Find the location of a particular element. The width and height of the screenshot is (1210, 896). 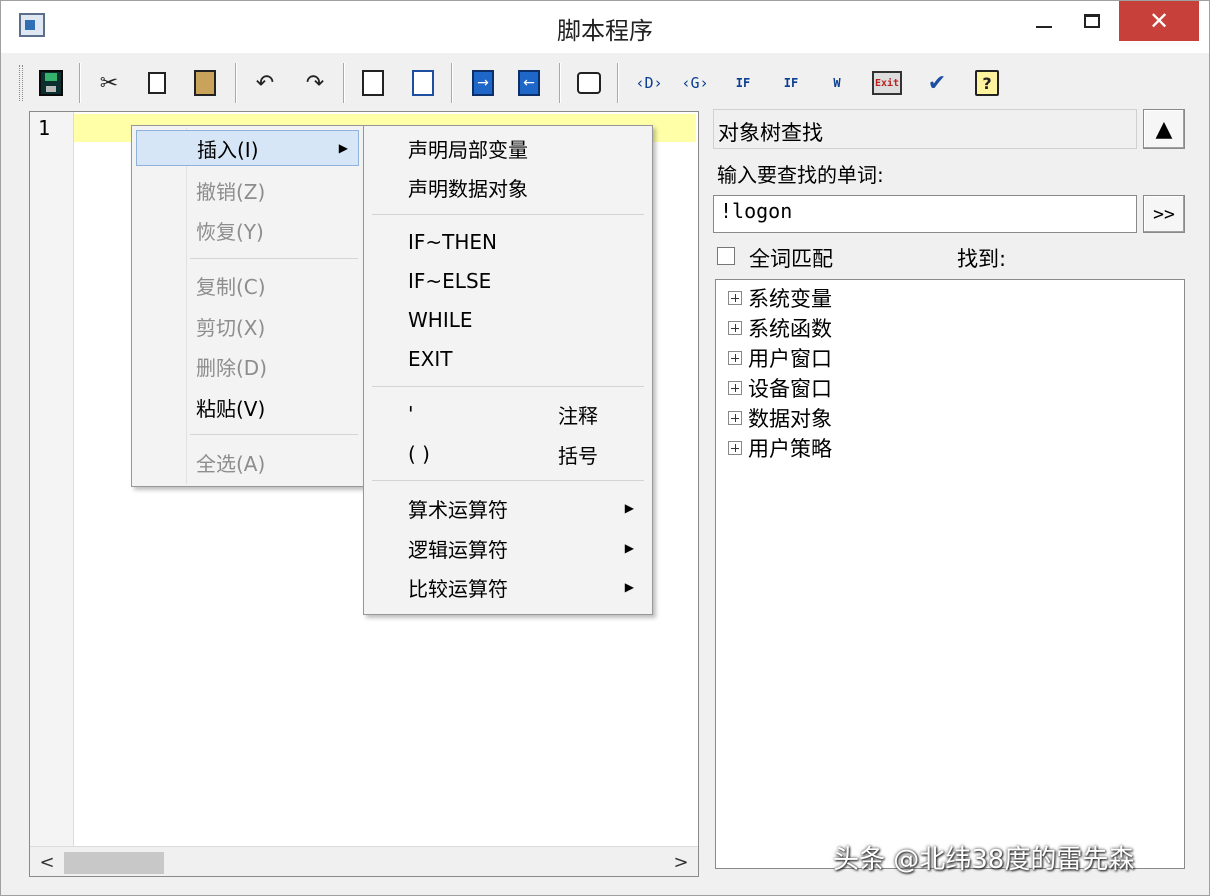

menu-item-label: 复制(C) is located at coordinates (231, 286).